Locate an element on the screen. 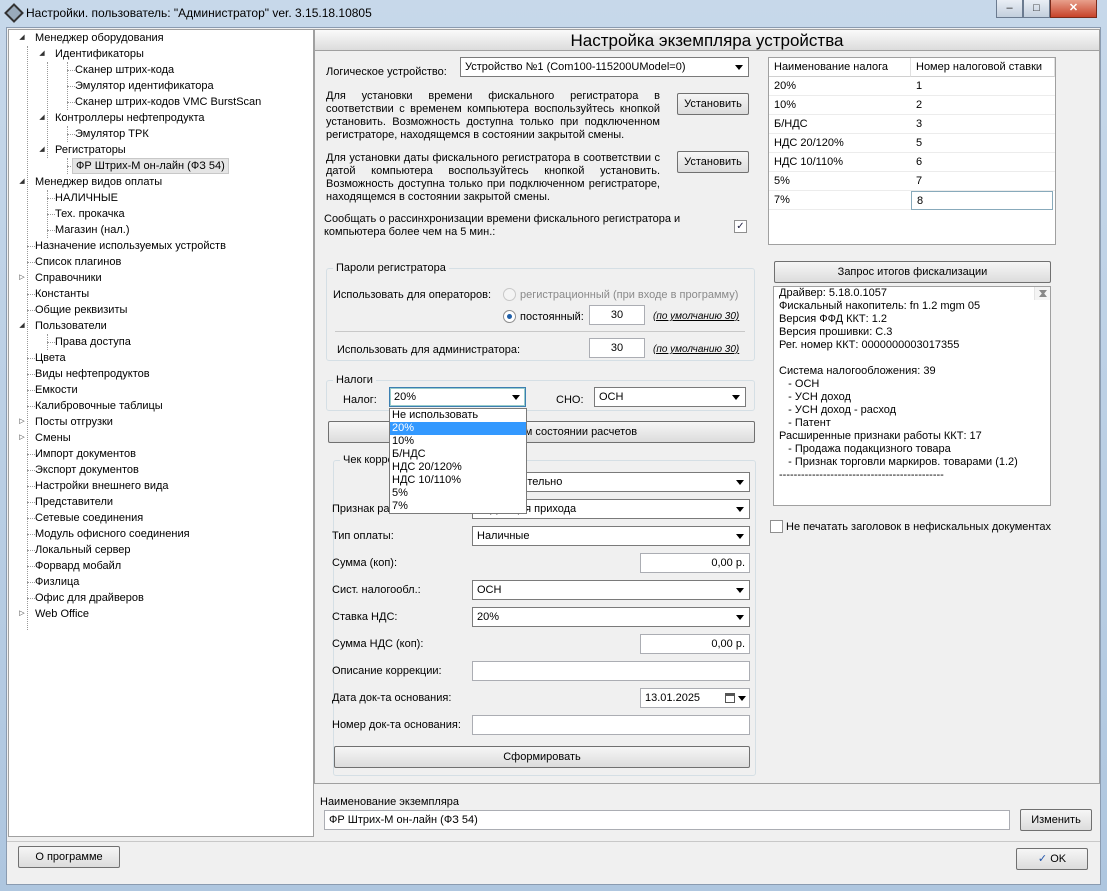  dropdown-option: 7% is located at coordinates (458, 506).